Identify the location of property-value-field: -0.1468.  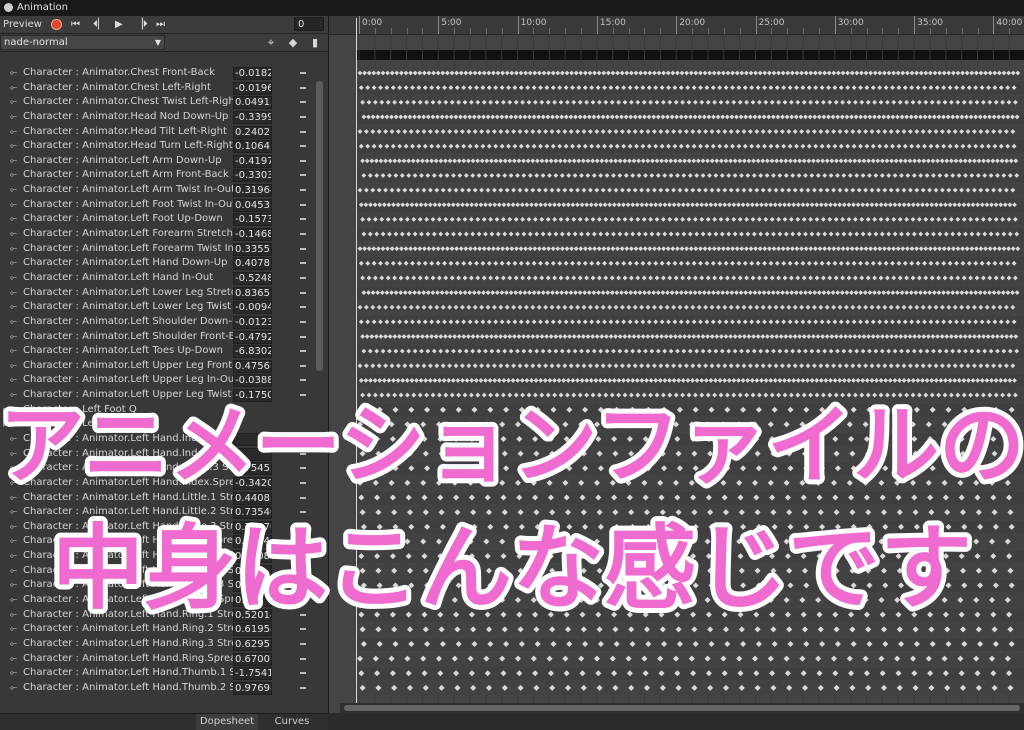
(252, 235).